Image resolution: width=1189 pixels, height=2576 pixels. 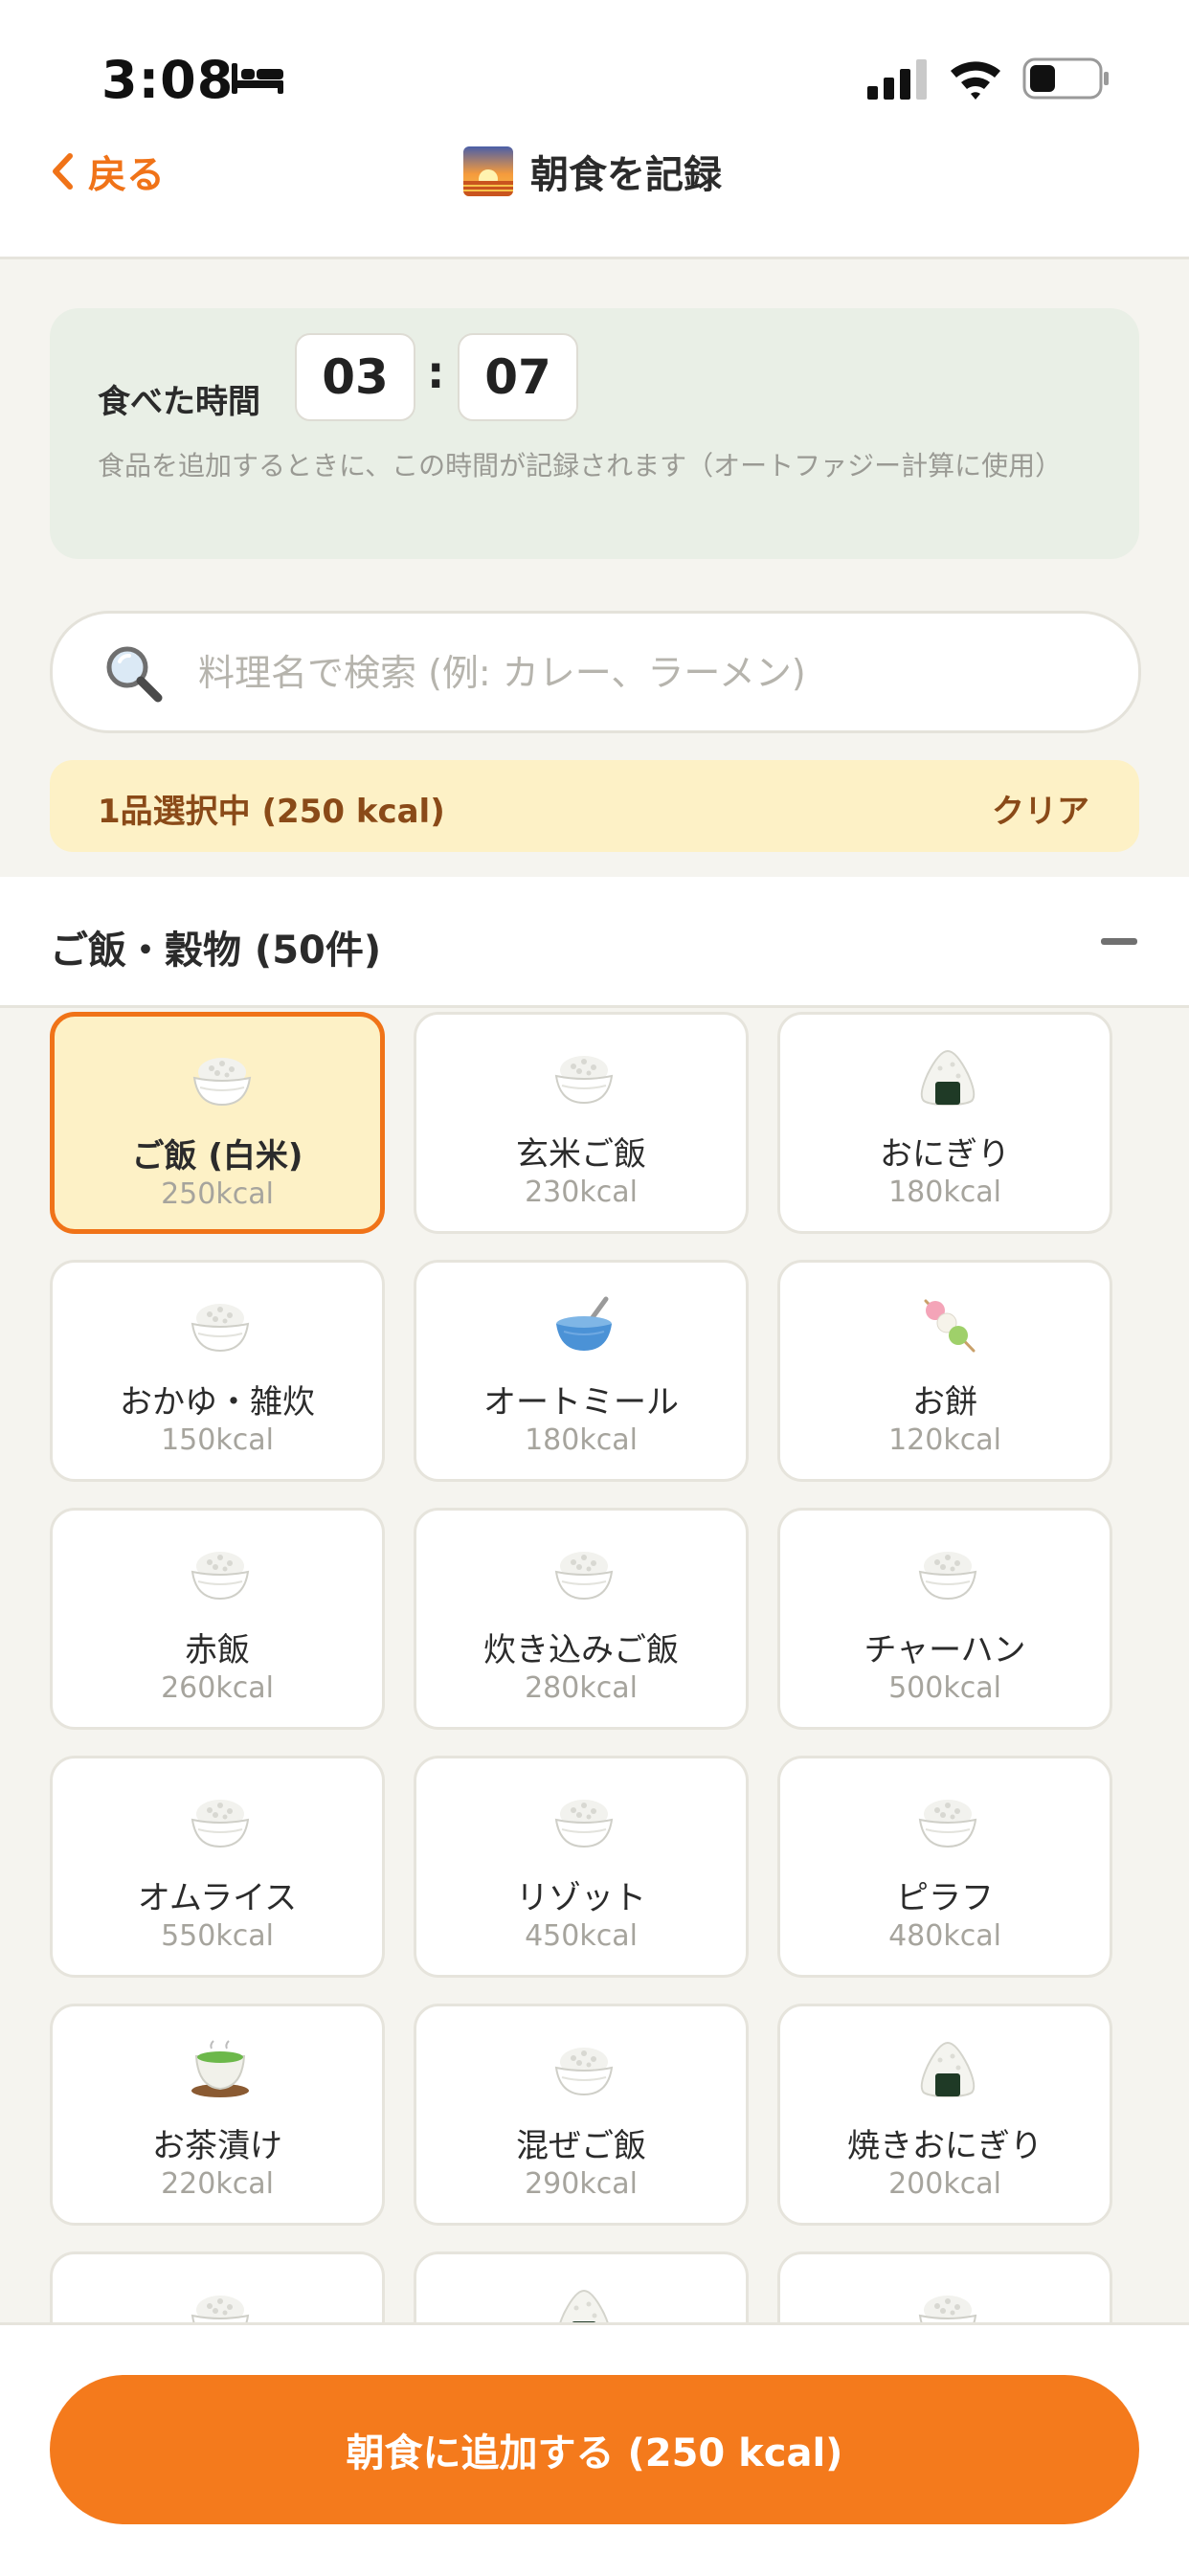 What do you see at coordinates (945, 1898) in the screenshot?
I see `food-name: ピラフ` at bounding box center [945, 1898].